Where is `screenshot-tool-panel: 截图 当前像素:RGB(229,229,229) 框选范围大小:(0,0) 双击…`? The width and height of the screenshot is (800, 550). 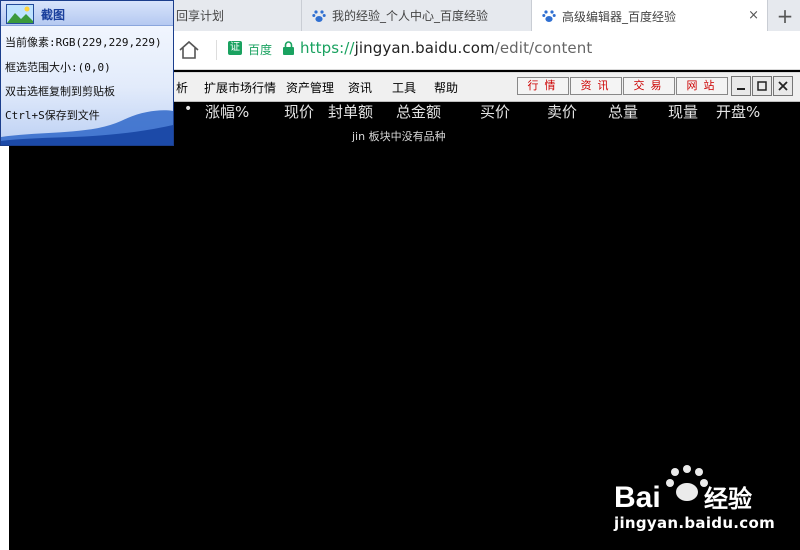 screenshot-tool-panel: 截图 当前像素:RGB(229,229,229) 框选范围大小:(0,0) 双击… is located at coordinates (87, 73).